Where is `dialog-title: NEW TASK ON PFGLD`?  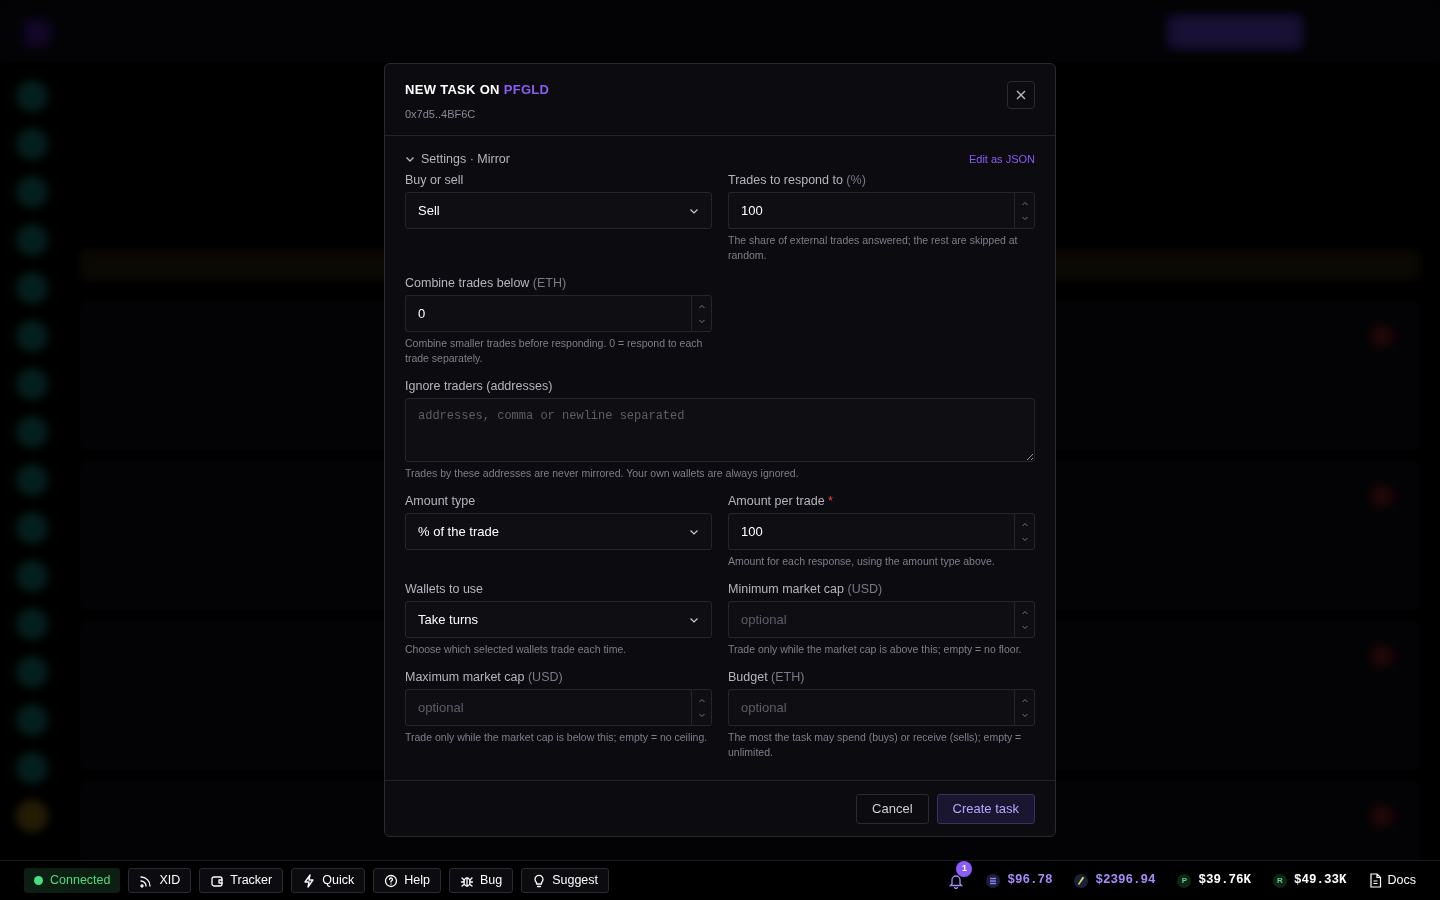 dialog-title: NEW TASK ON PFGLD is located at coordinates (477, 90).